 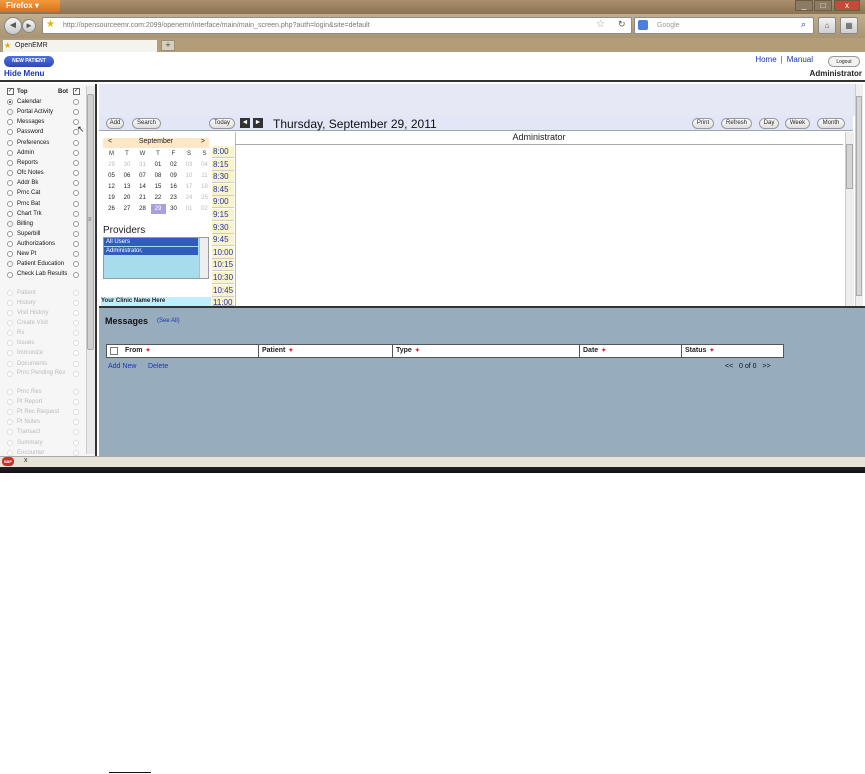 I want to click on star-icon: ☆, so click(x=600, y=24).